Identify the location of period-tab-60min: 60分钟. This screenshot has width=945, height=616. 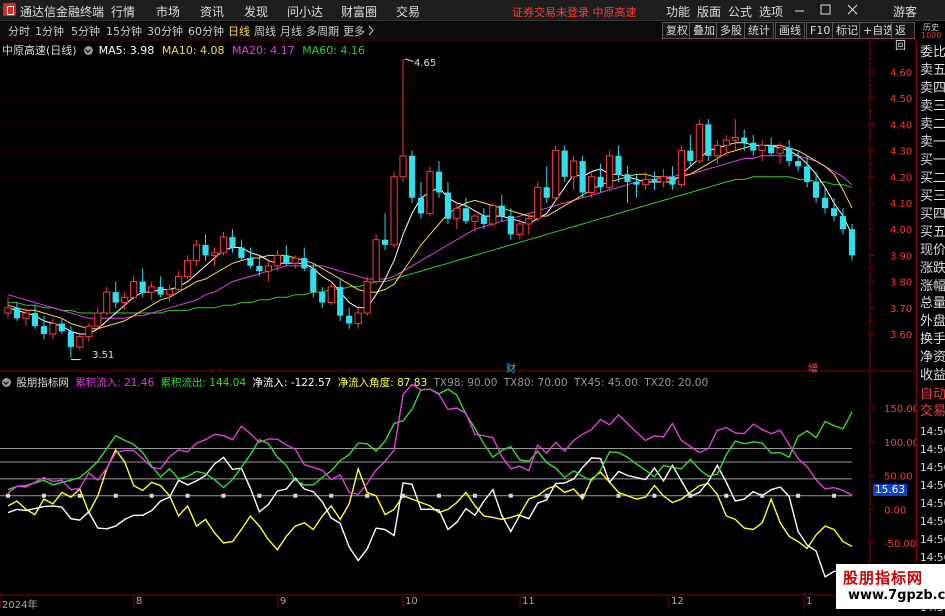
(206, 31).